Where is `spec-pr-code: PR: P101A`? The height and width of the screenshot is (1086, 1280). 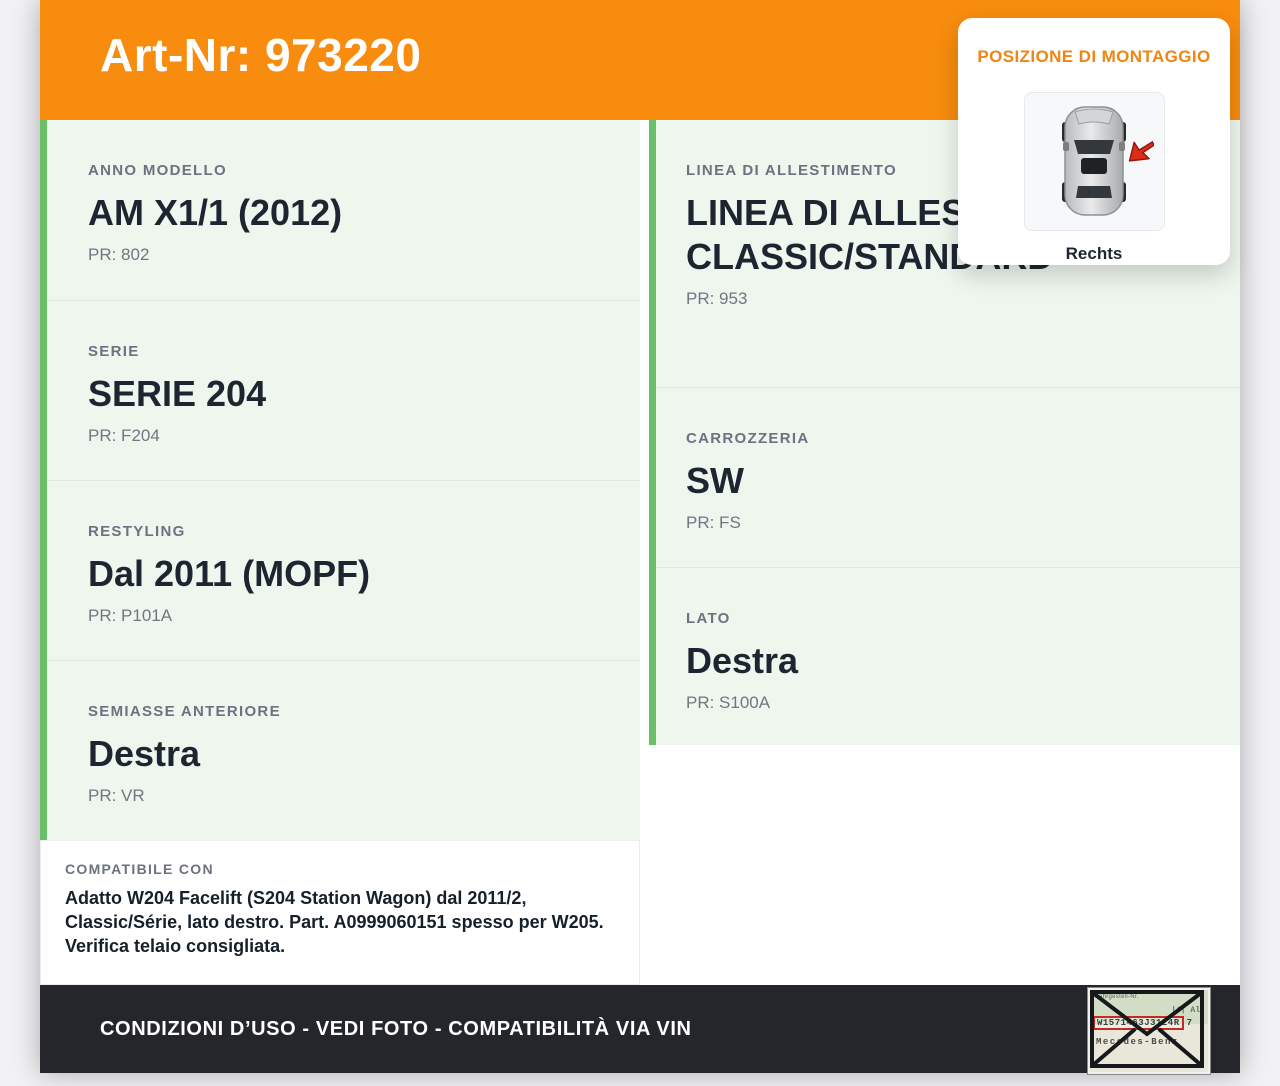
spec-pr-code: PR: P101A is located at coordinates (130, 615).